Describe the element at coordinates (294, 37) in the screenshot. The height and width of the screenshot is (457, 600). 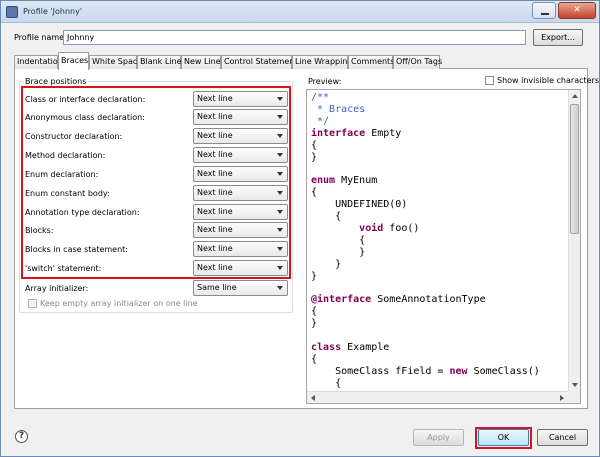
I see `profile-name-input: Johnny` at that location.